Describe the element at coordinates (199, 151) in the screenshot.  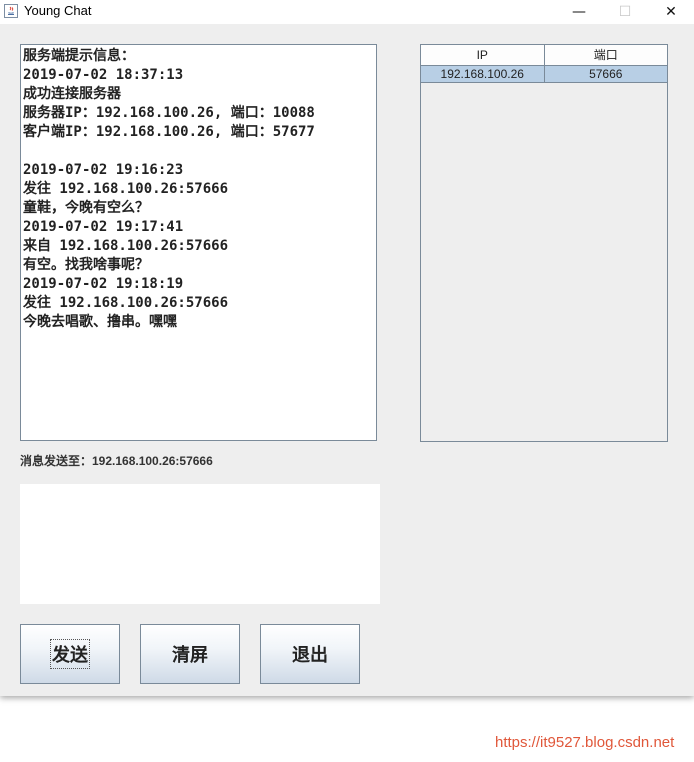
I see `chat-line` at that location.